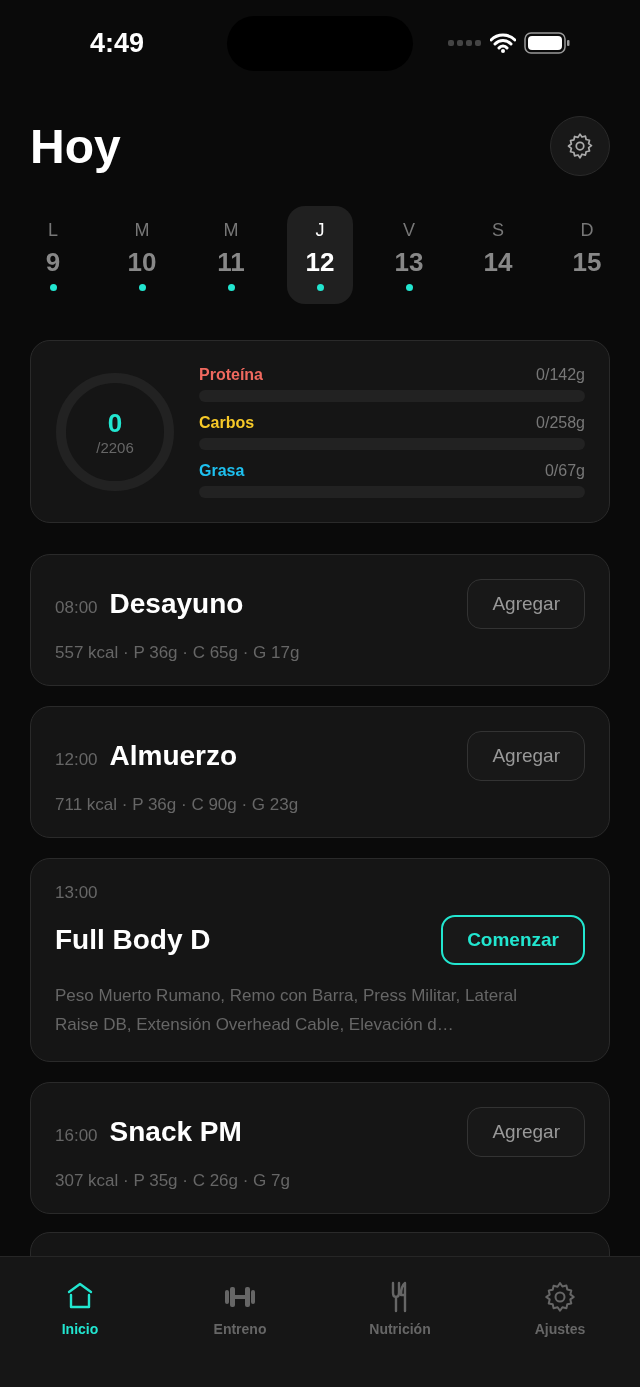 The height and width of the screenshot is (1387, 640). Describe the element at coordinates (75, 146) in the screenshot. I see `page-title: Hoy` at that location.